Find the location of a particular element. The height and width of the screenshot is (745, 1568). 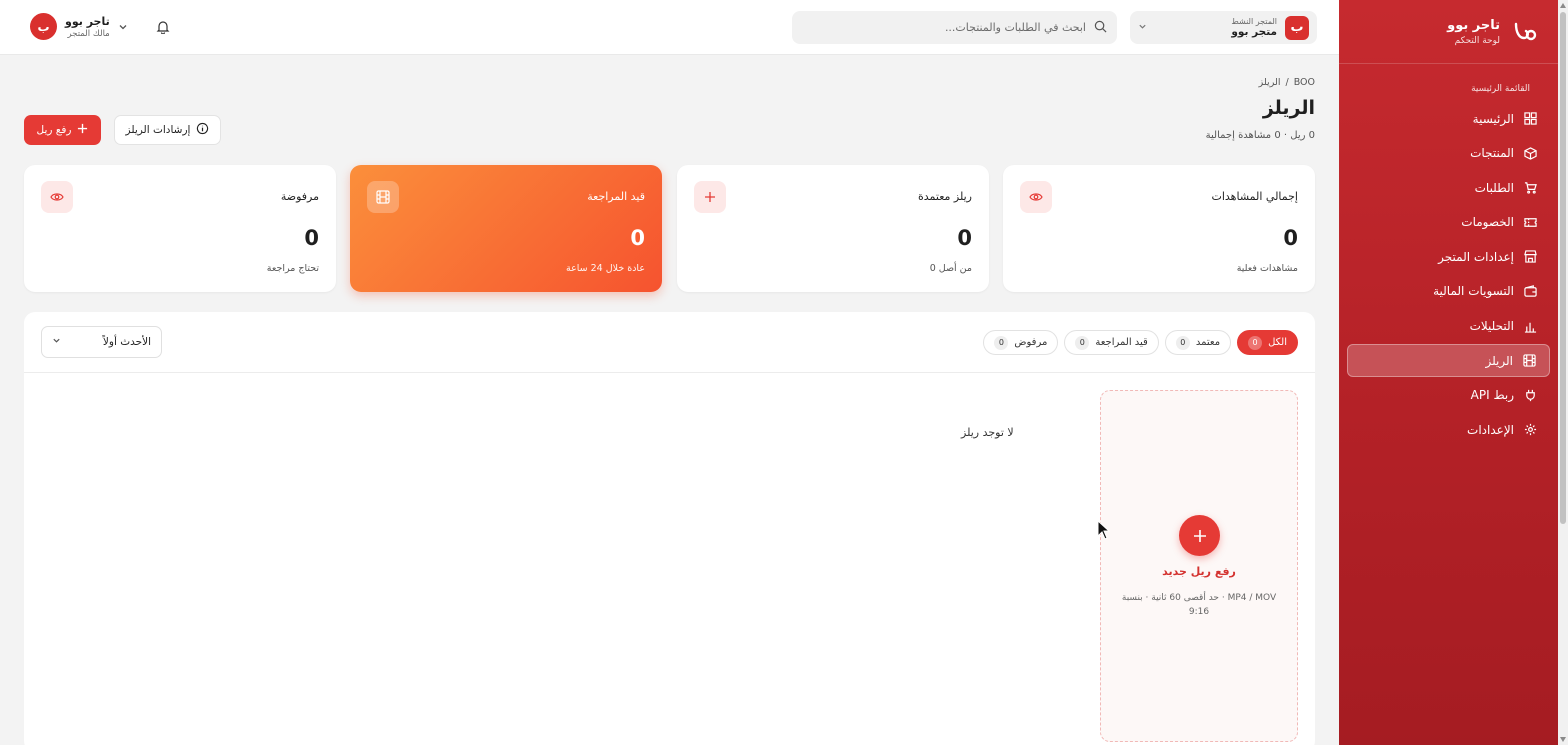

tab-all: الكل 0 is located at coordinates (1267, 342).